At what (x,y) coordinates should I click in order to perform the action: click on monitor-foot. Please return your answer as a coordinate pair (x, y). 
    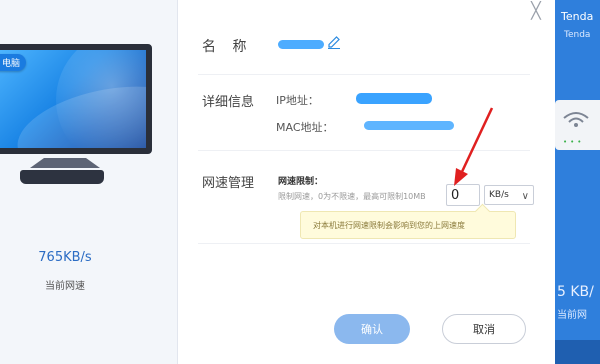
    Looking at the image, I should click on (62, 177).